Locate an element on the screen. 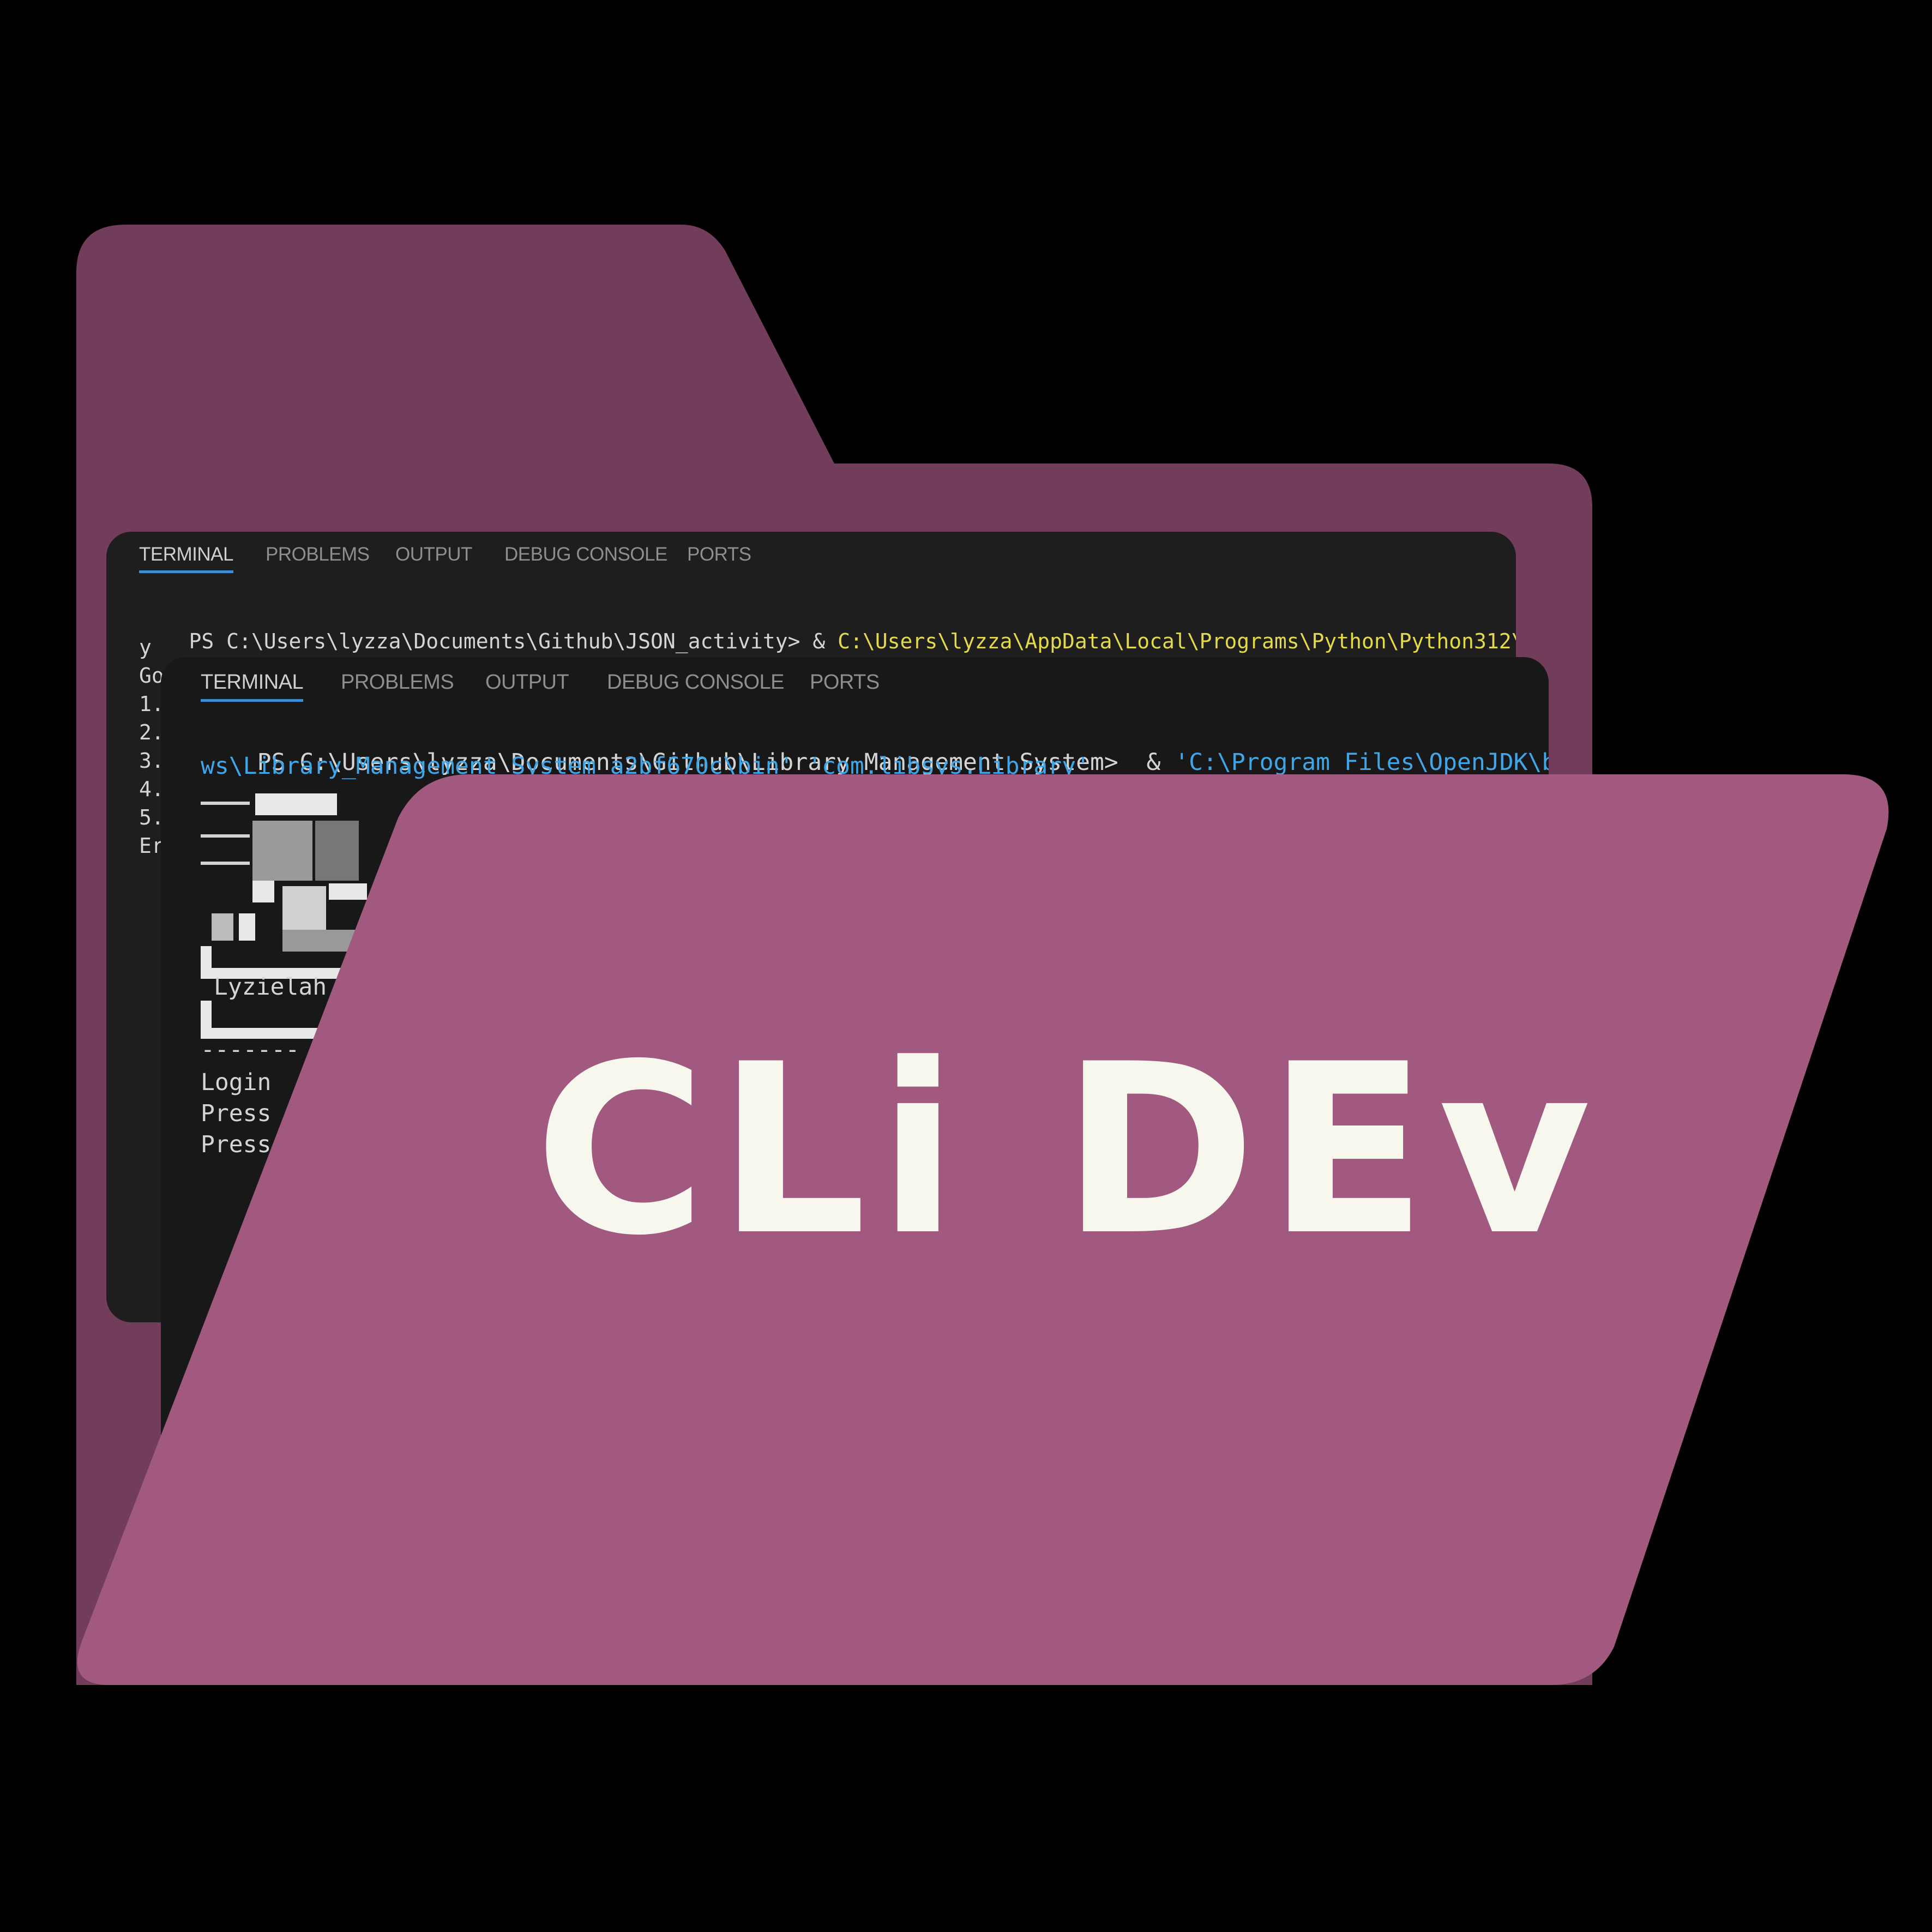 This screenshot has height=1932, width=1932. folder-title: CLi DEv is located at coordinates (1062, 1150).